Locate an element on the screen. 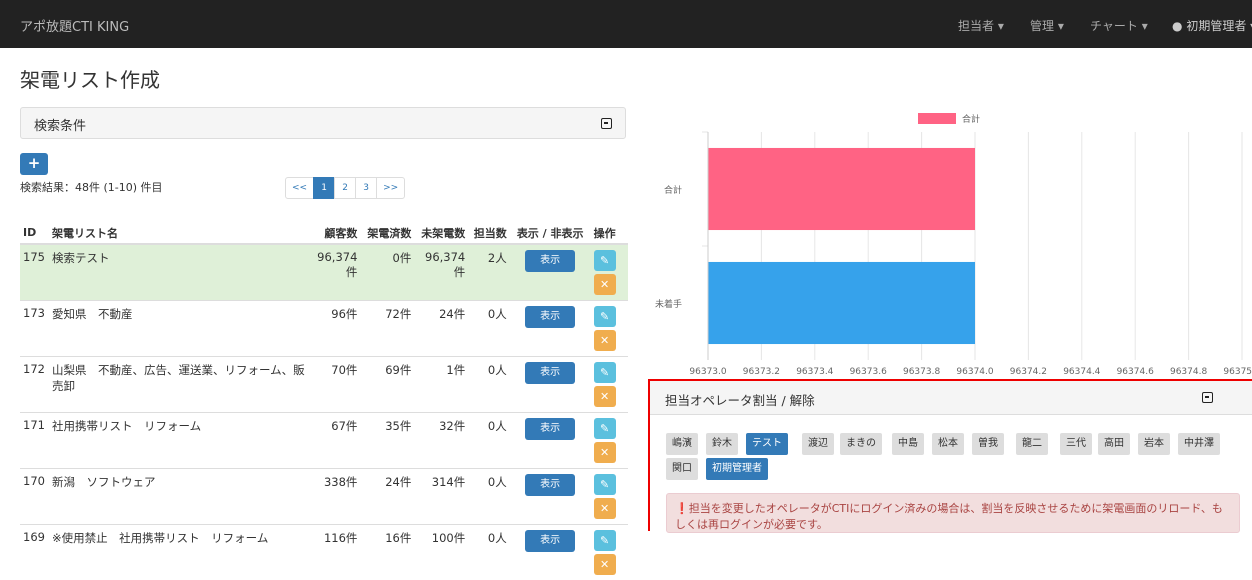 The width and height of the screenshot is (1252, 580). operator-button: 龍二 is located at coordinates (1032, 444).